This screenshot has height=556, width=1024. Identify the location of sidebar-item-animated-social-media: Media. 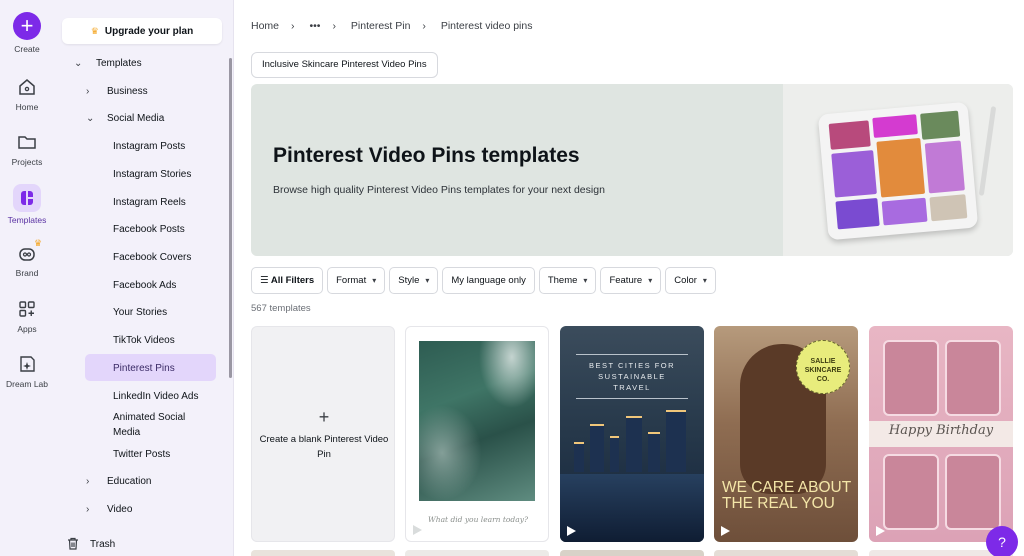
(126, 432).